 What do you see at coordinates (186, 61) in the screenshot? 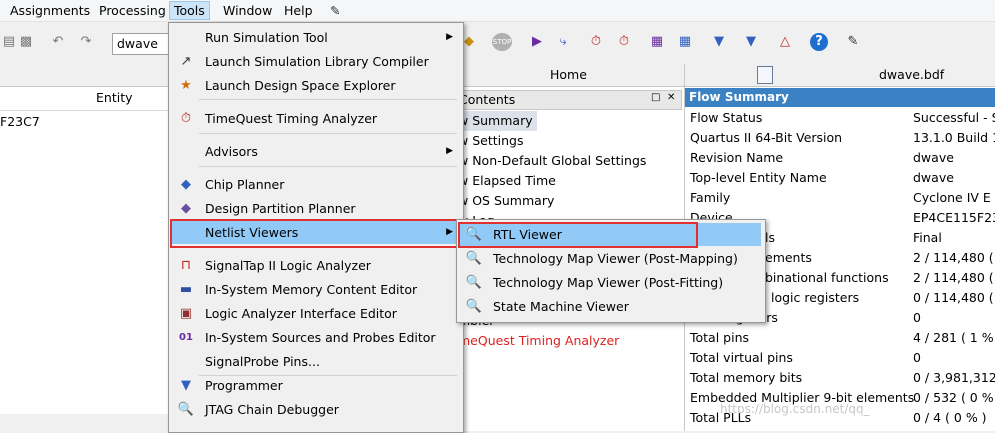
I see `library-compiler-icon: ↗` at bounding box center [186, 61].